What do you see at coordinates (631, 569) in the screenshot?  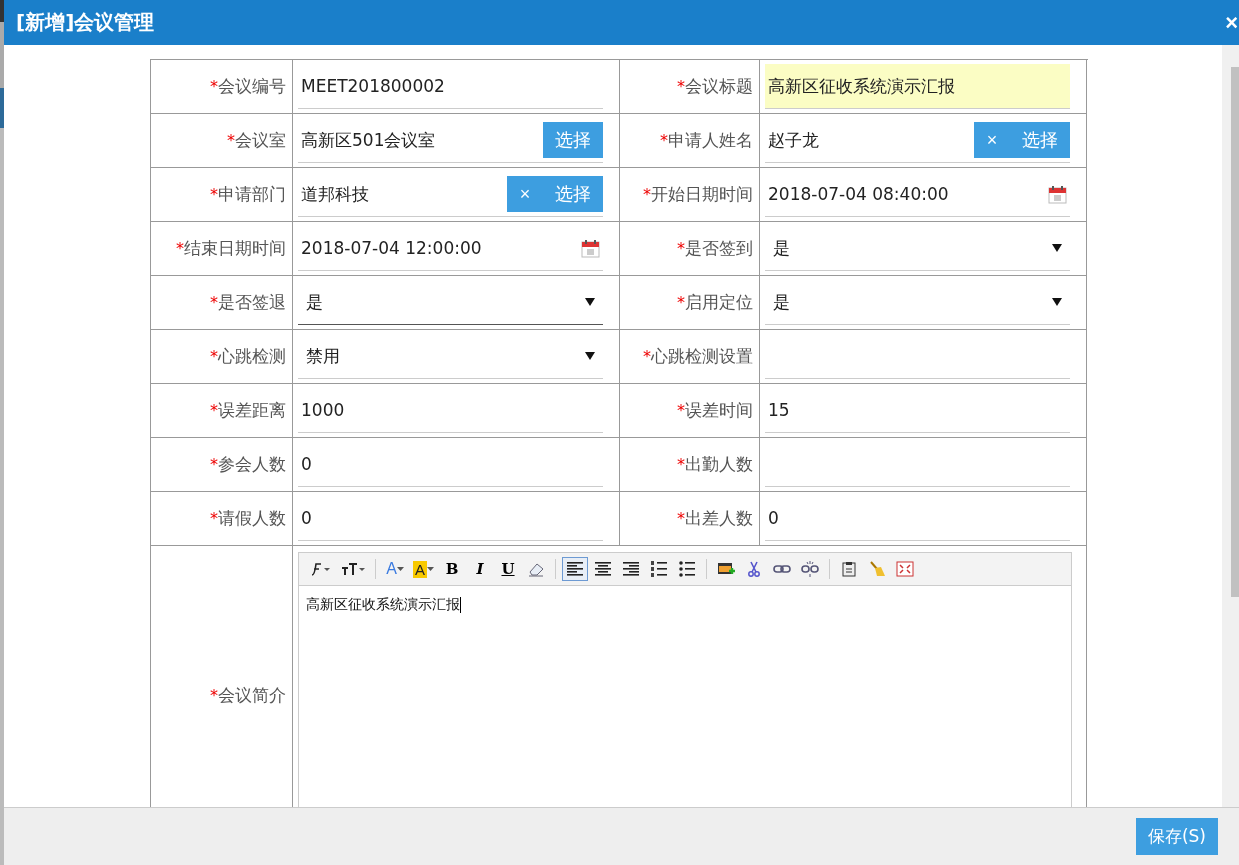 I see `align-right-icon` at bounding box center [631, 569].